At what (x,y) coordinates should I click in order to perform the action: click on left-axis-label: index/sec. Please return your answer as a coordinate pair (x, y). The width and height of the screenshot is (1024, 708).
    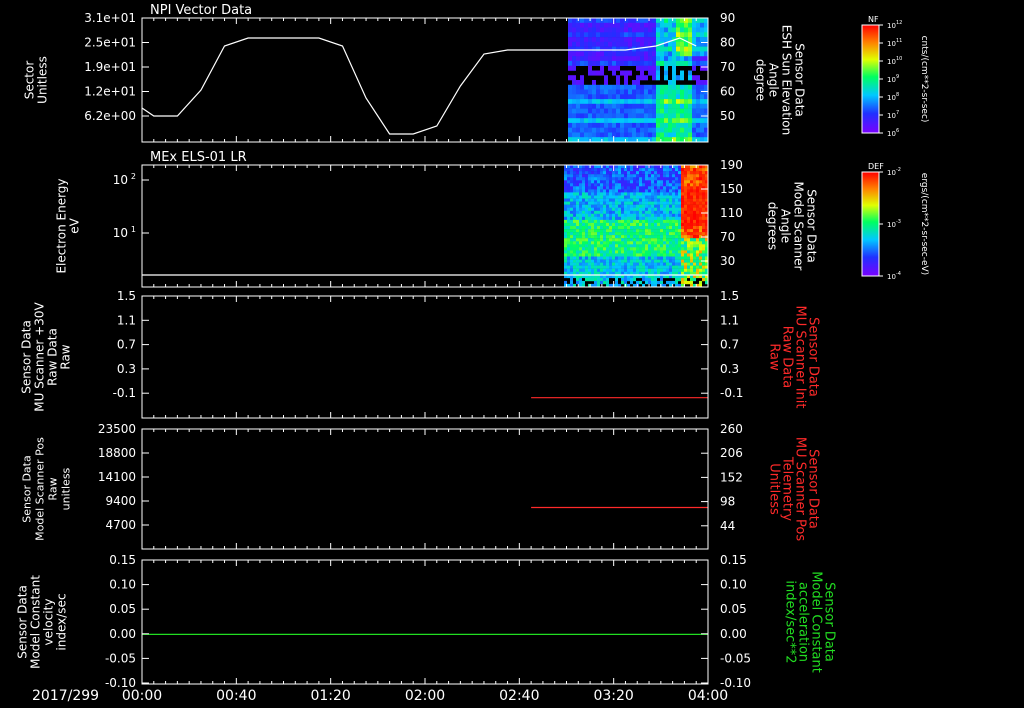
    Looking at the image, I should click on (62, 621).